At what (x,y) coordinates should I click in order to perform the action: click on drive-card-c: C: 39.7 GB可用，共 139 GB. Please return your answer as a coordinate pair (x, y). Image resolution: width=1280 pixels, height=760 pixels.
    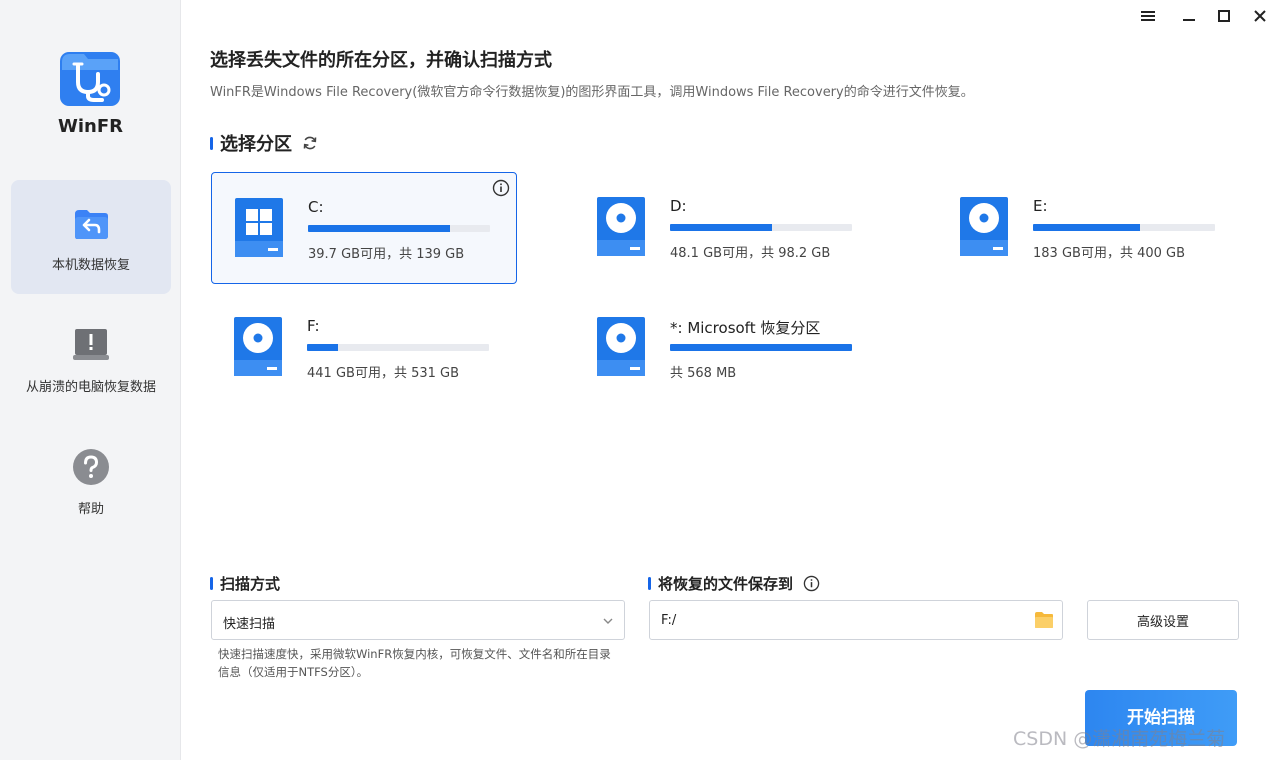
    Looking at the image, I should click on (364, 228).